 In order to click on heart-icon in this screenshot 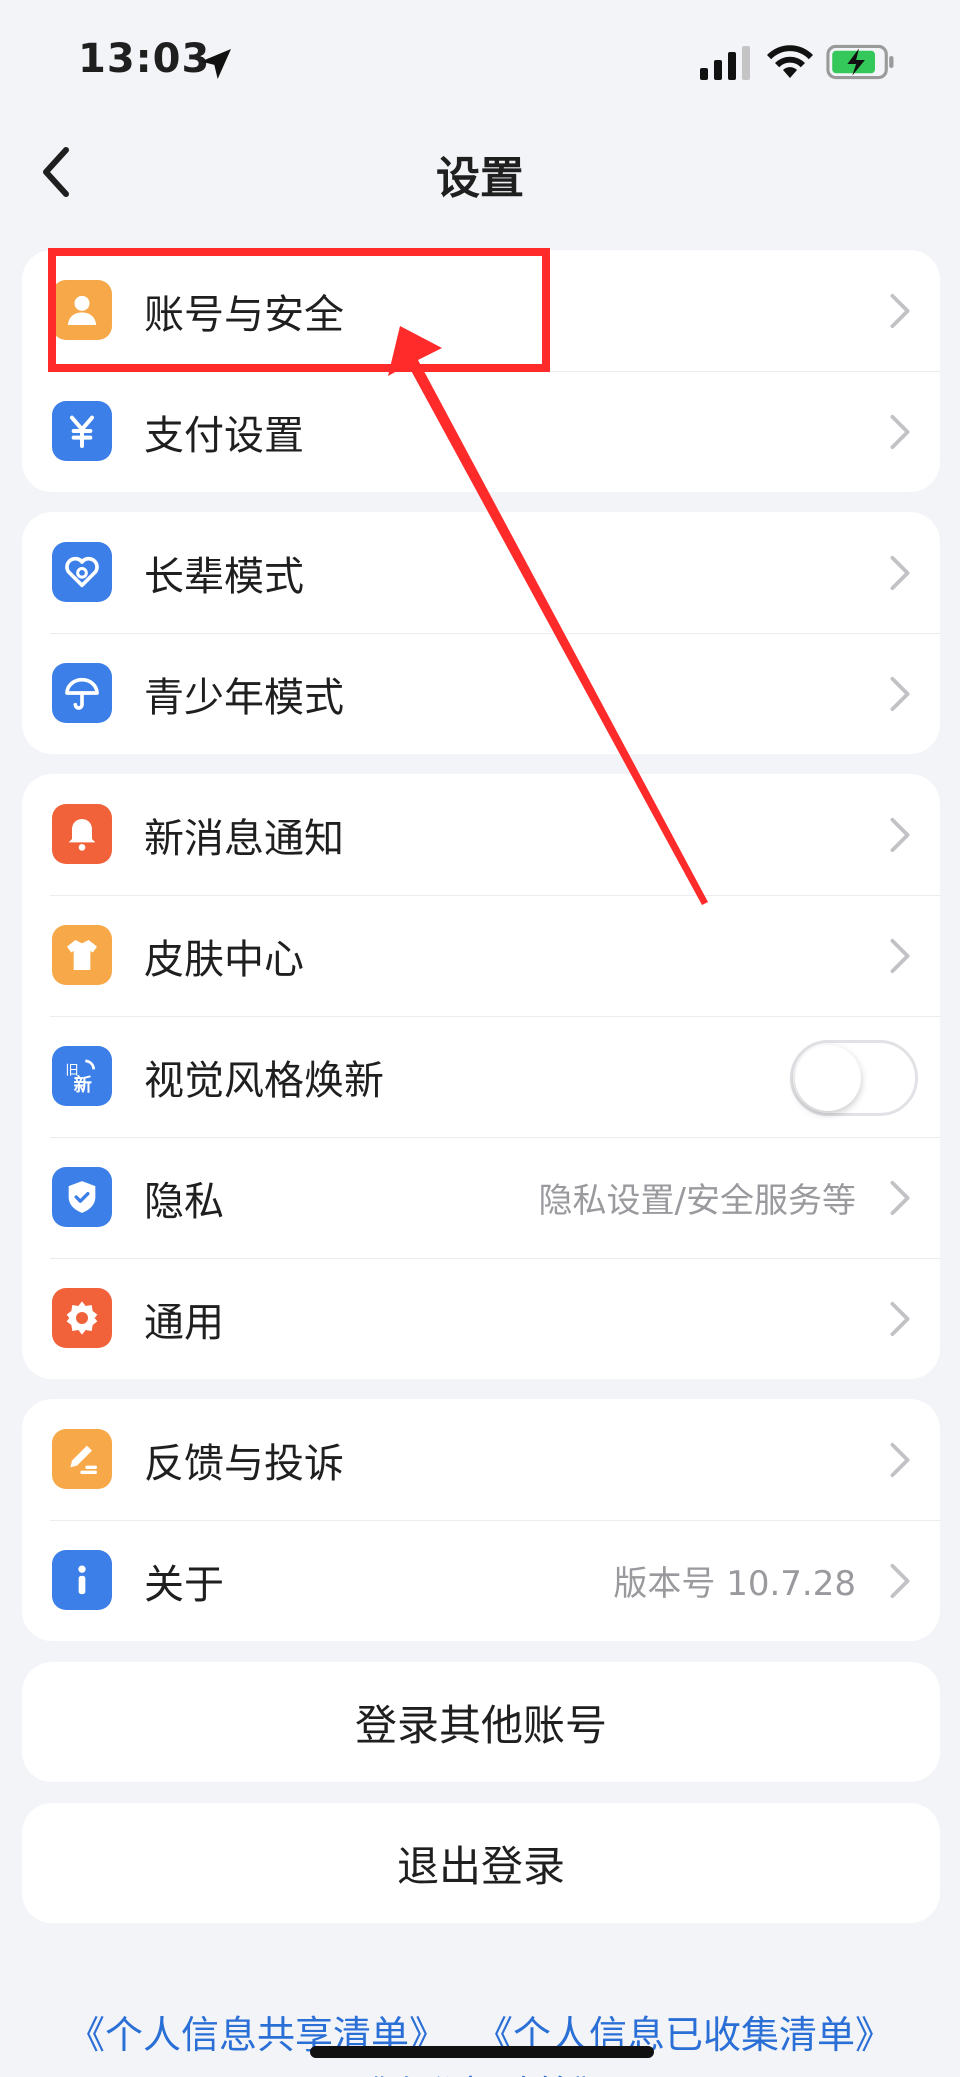, I will do `click(82, 572)`.